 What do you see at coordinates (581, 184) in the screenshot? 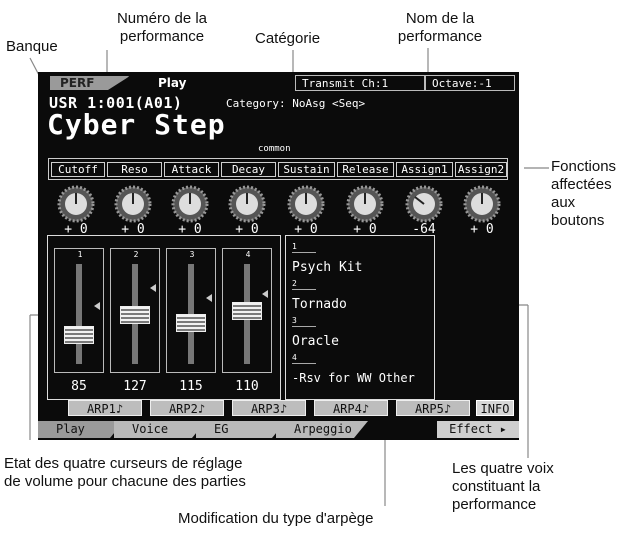
I see `annotation-fonctions-line2: affectées` at bounding box center [581, 184].